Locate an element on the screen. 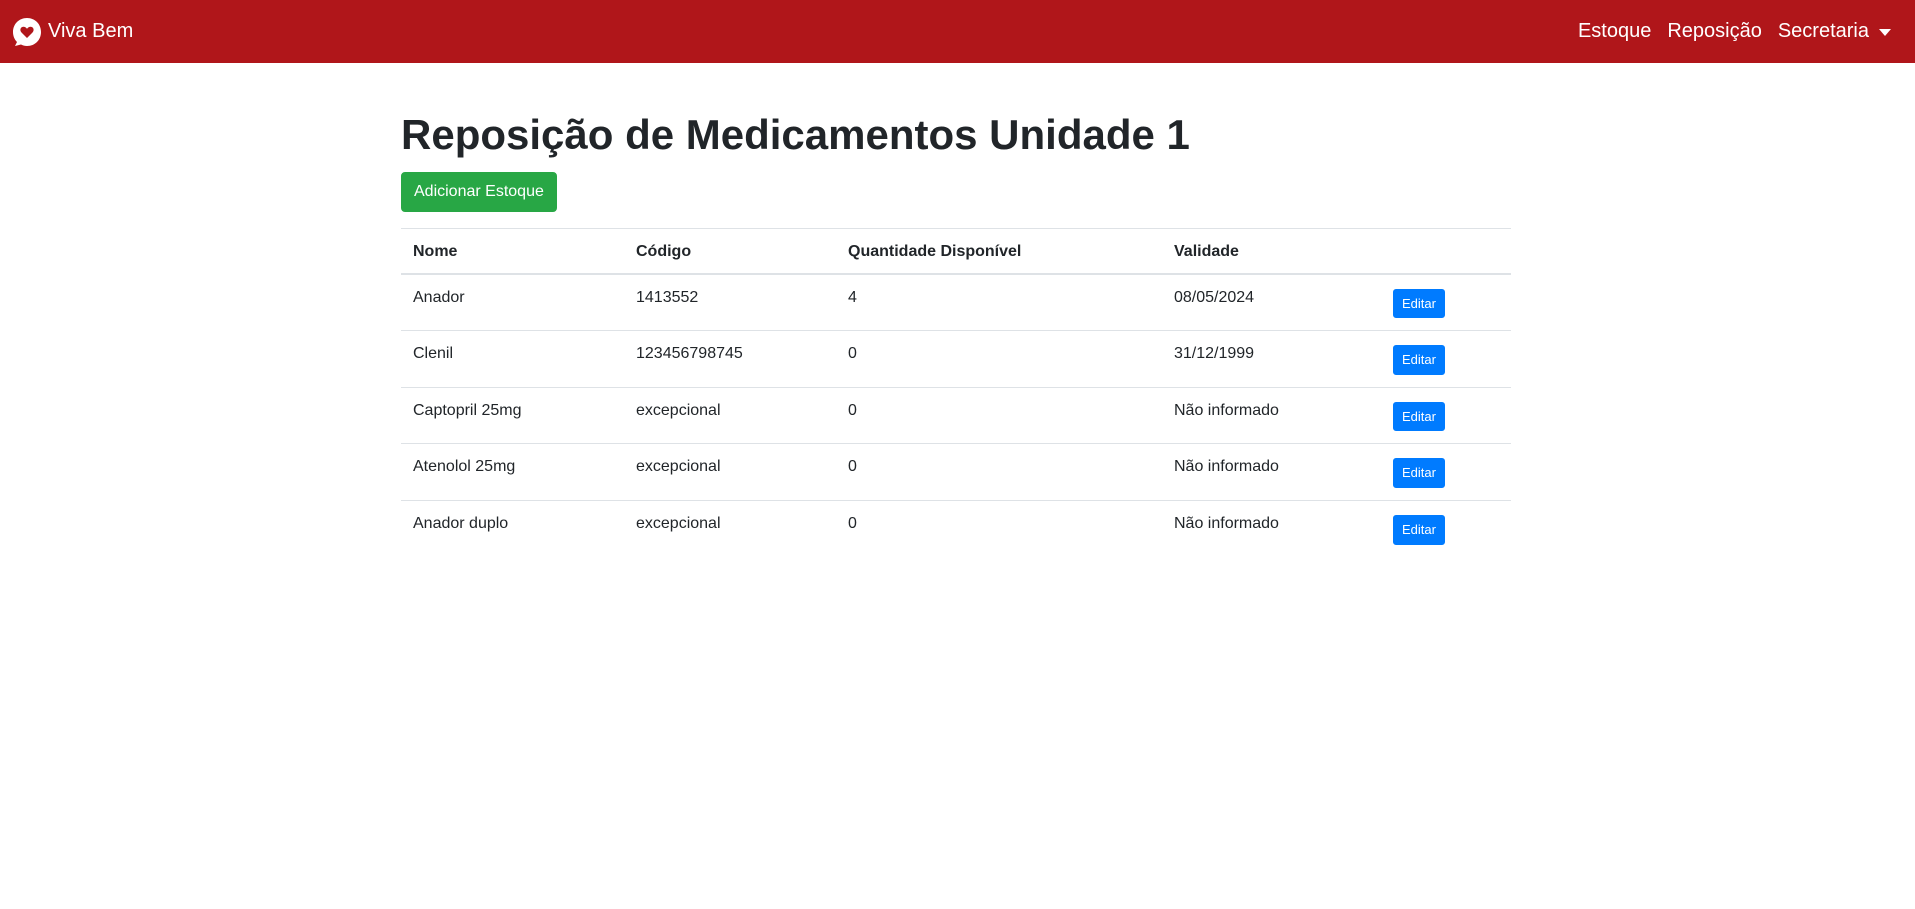 This screenshot has height=909, width=1915. cell-nome: Anador duplo is located at coordinates (512, 528).